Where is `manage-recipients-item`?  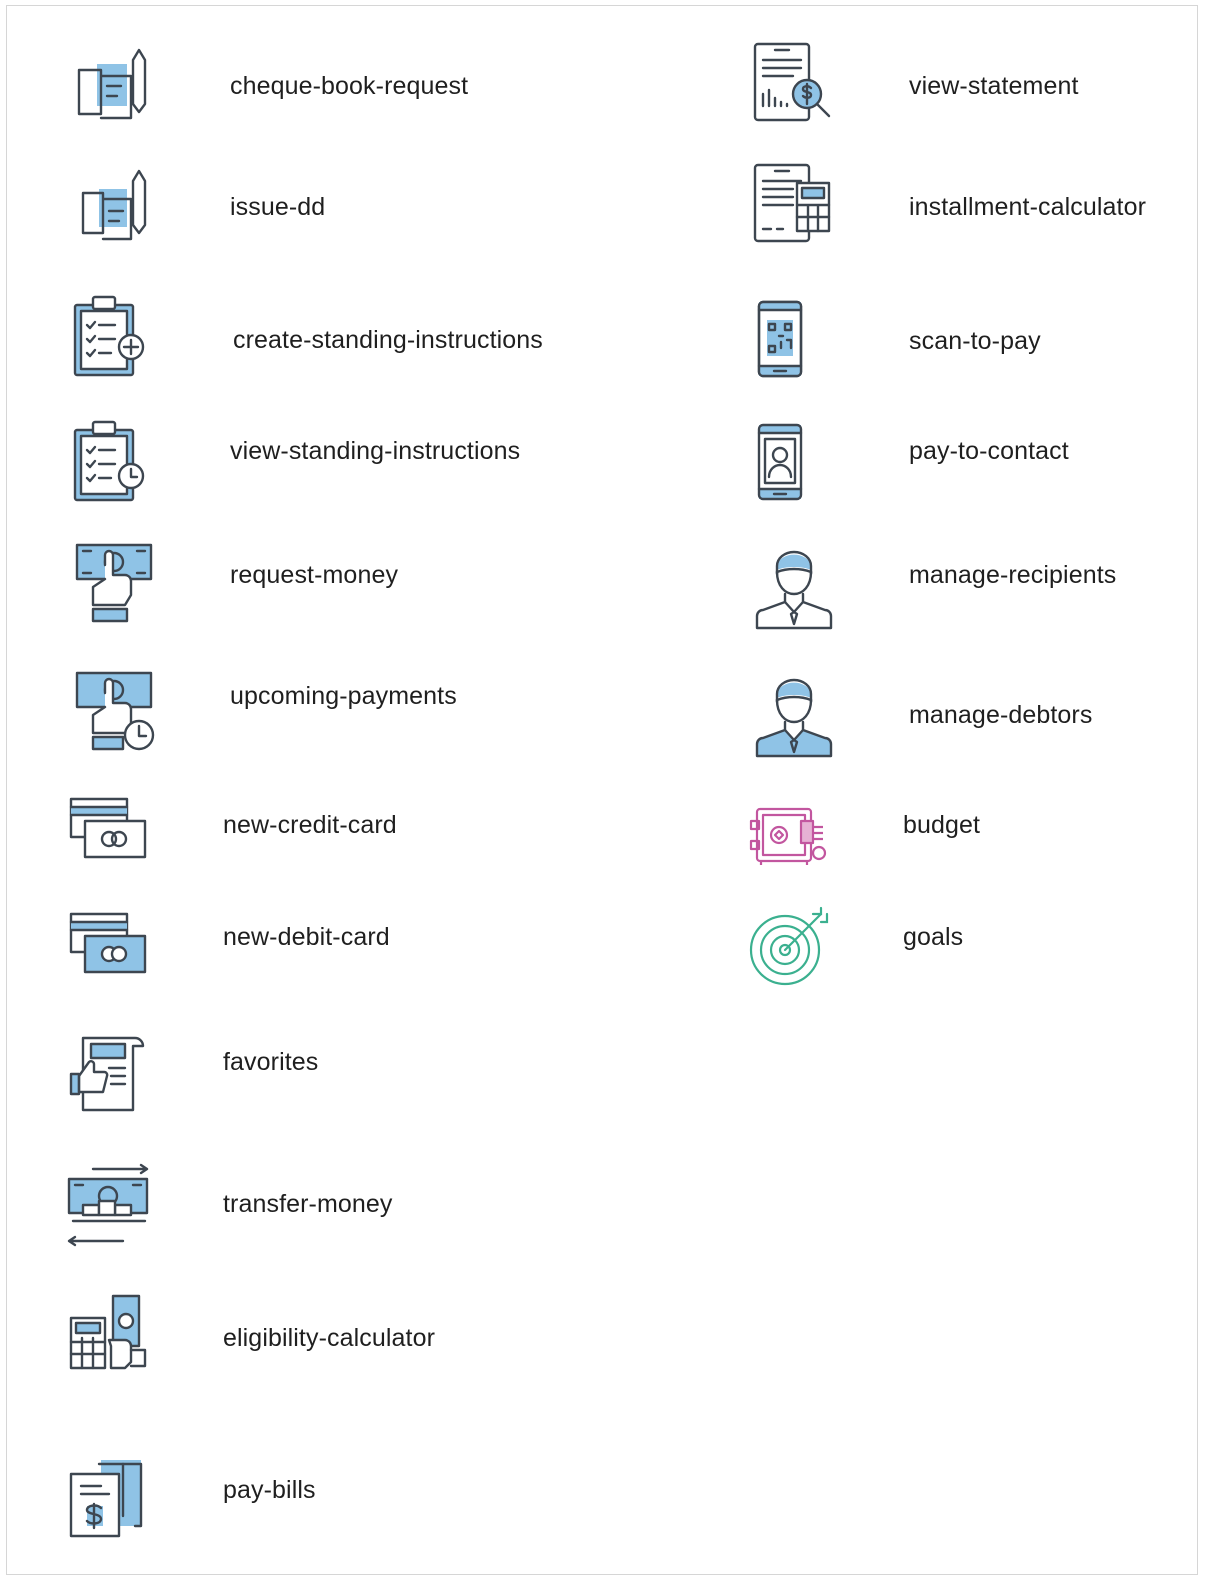
manage-recipients-item is located at coordinates (794, 591).